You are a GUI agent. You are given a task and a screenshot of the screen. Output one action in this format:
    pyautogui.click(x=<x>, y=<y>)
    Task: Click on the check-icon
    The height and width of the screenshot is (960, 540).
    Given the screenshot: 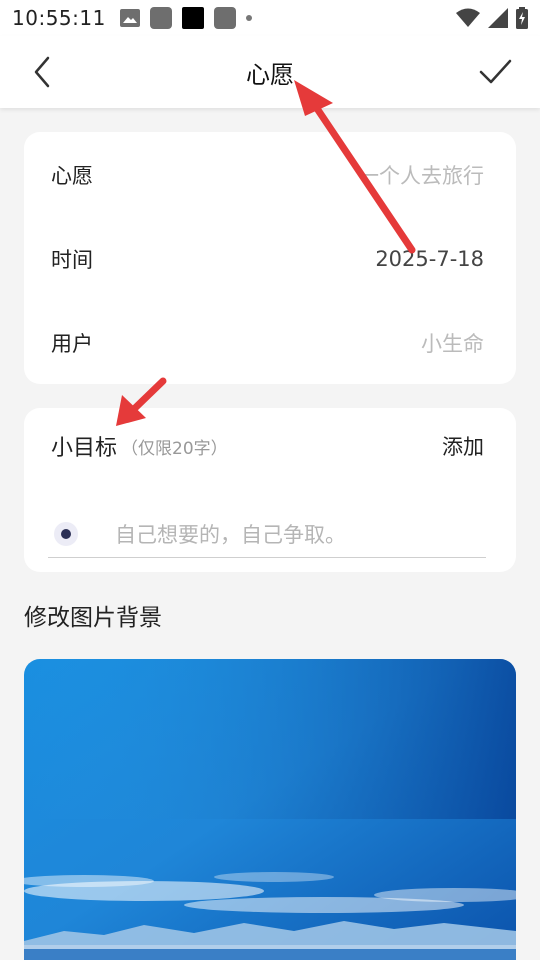 What is the action you would take?
    pyautogui.click(x=495, y=71)
    